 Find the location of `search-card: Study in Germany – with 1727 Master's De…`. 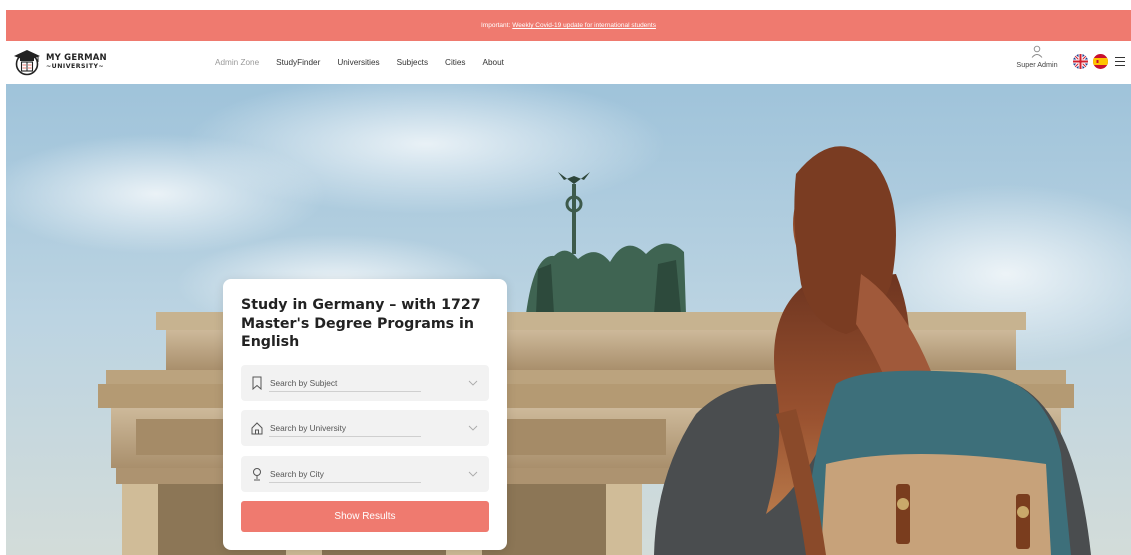

search-card: Study in Germany – with 1727 Master's De… is located at coordinates (365, 414).